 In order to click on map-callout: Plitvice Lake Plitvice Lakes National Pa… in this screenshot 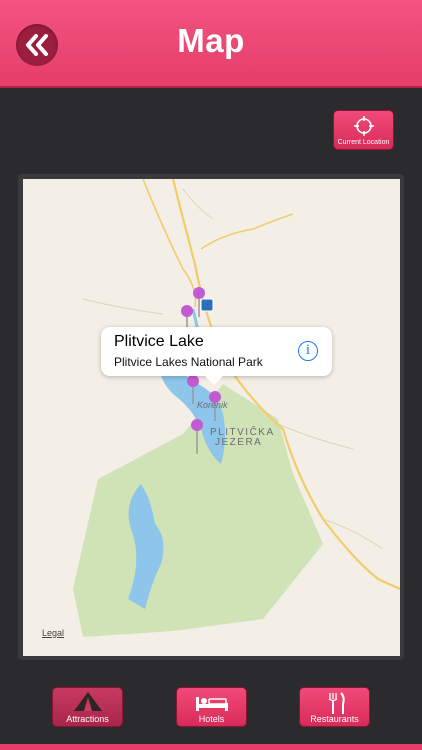, I will do `click(216, 356)`.